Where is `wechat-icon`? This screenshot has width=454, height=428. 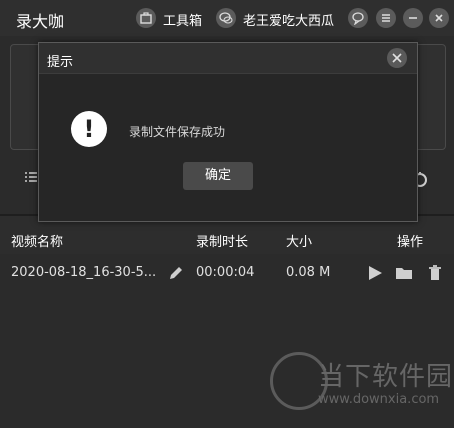
wechat-icon is located at coordinates (226, 18).